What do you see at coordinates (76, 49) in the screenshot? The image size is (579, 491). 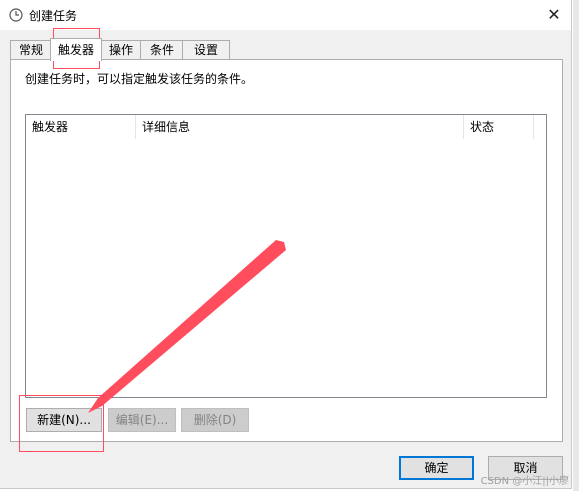 I see `tab-triggers: 触发器` at bounding box center [76, 49].